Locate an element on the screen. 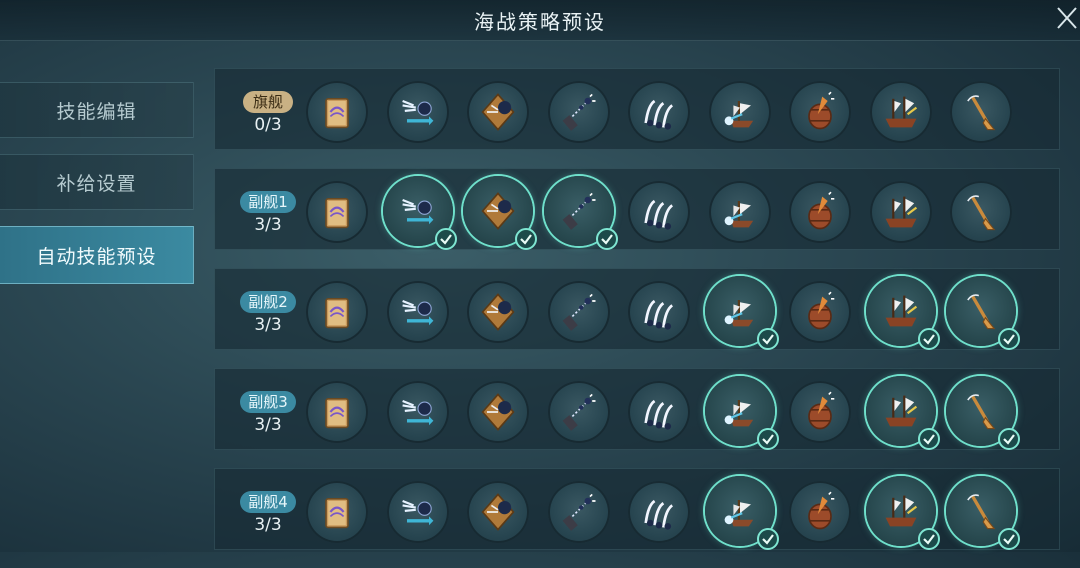 The width and height of the screenshot is (1080, 568). side-menu: 技能编辑 补给设置 自动技能预设 is located at coordinates (97, 191).